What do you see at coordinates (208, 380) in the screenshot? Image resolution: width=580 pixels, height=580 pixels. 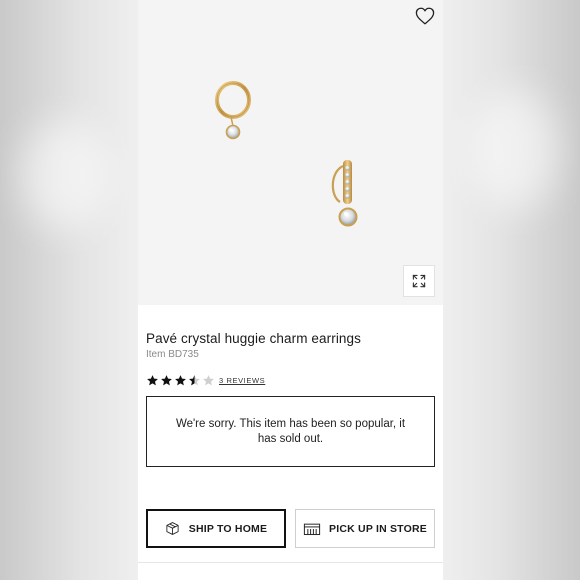 I see `star-empty-icon` at bounding box center [208, 380].